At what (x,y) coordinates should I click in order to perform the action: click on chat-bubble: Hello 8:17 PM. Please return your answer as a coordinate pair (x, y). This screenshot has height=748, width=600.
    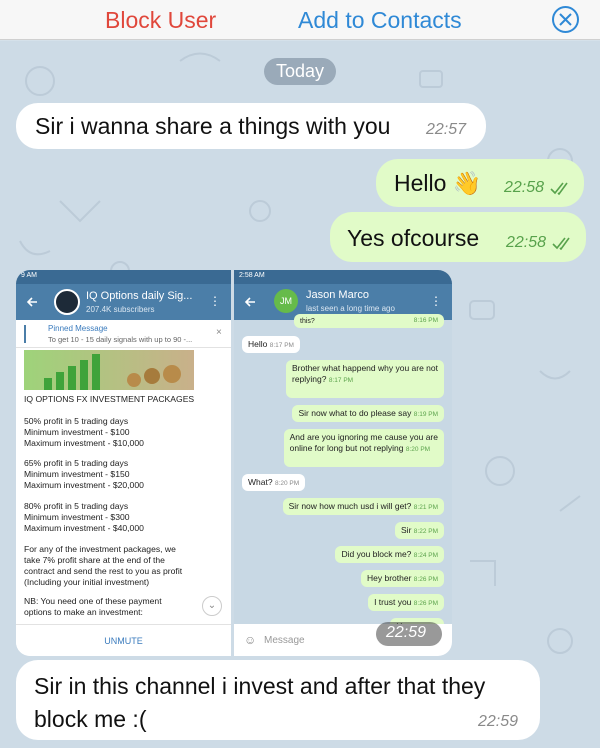
    Looking at the image, I should click on (271, 344).